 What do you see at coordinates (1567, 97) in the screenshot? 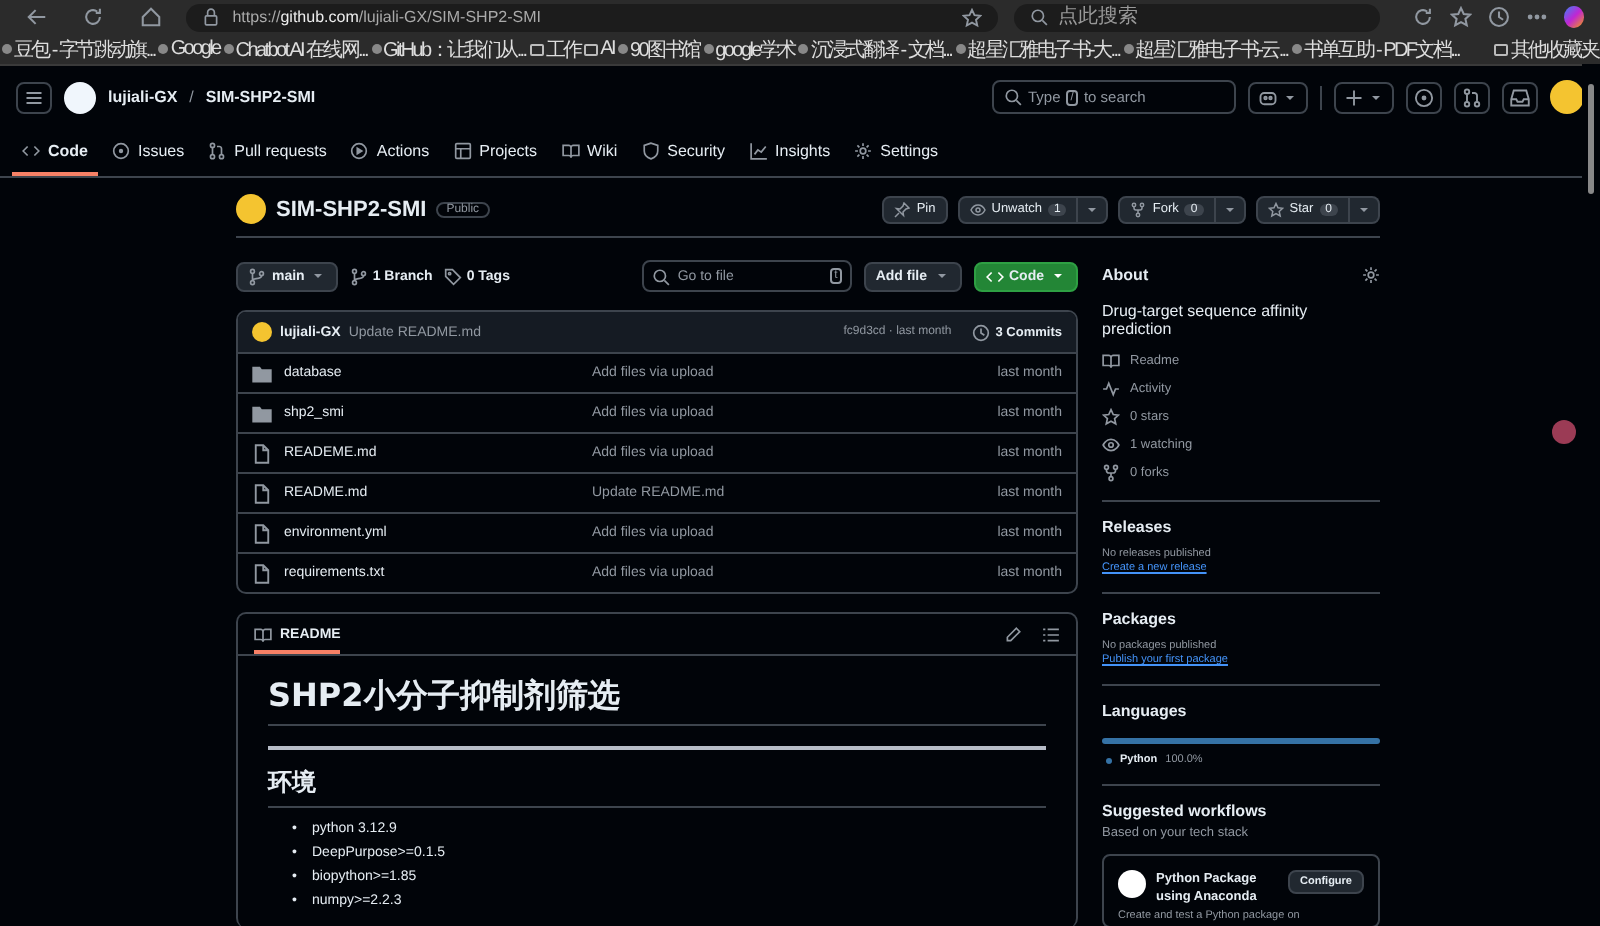
I see `user-avatar` at bounding box center [1567, 97].